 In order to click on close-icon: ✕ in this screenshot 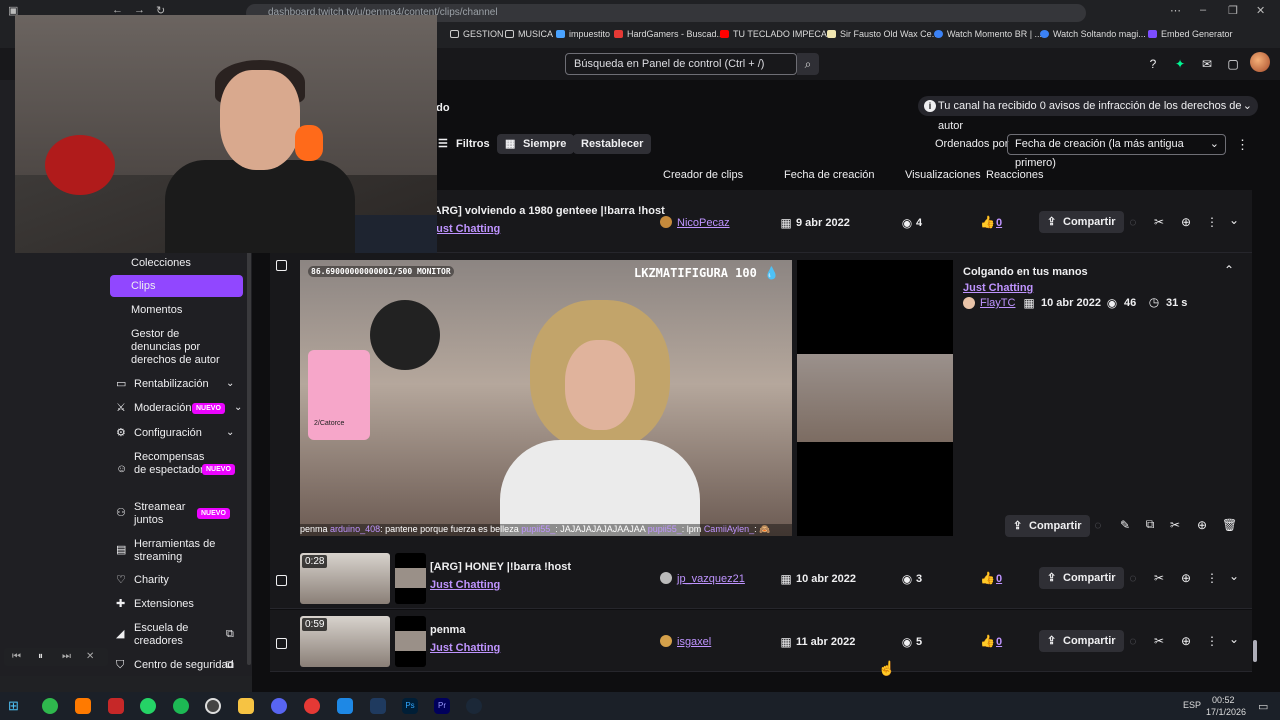, I will do `click(1260, 10)`.